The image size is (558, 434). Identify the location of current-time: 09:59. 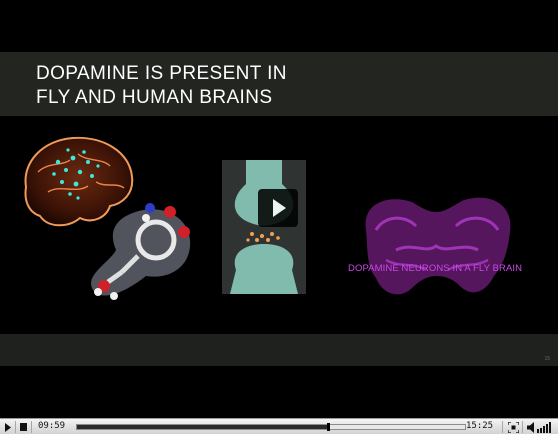
(52, 426).